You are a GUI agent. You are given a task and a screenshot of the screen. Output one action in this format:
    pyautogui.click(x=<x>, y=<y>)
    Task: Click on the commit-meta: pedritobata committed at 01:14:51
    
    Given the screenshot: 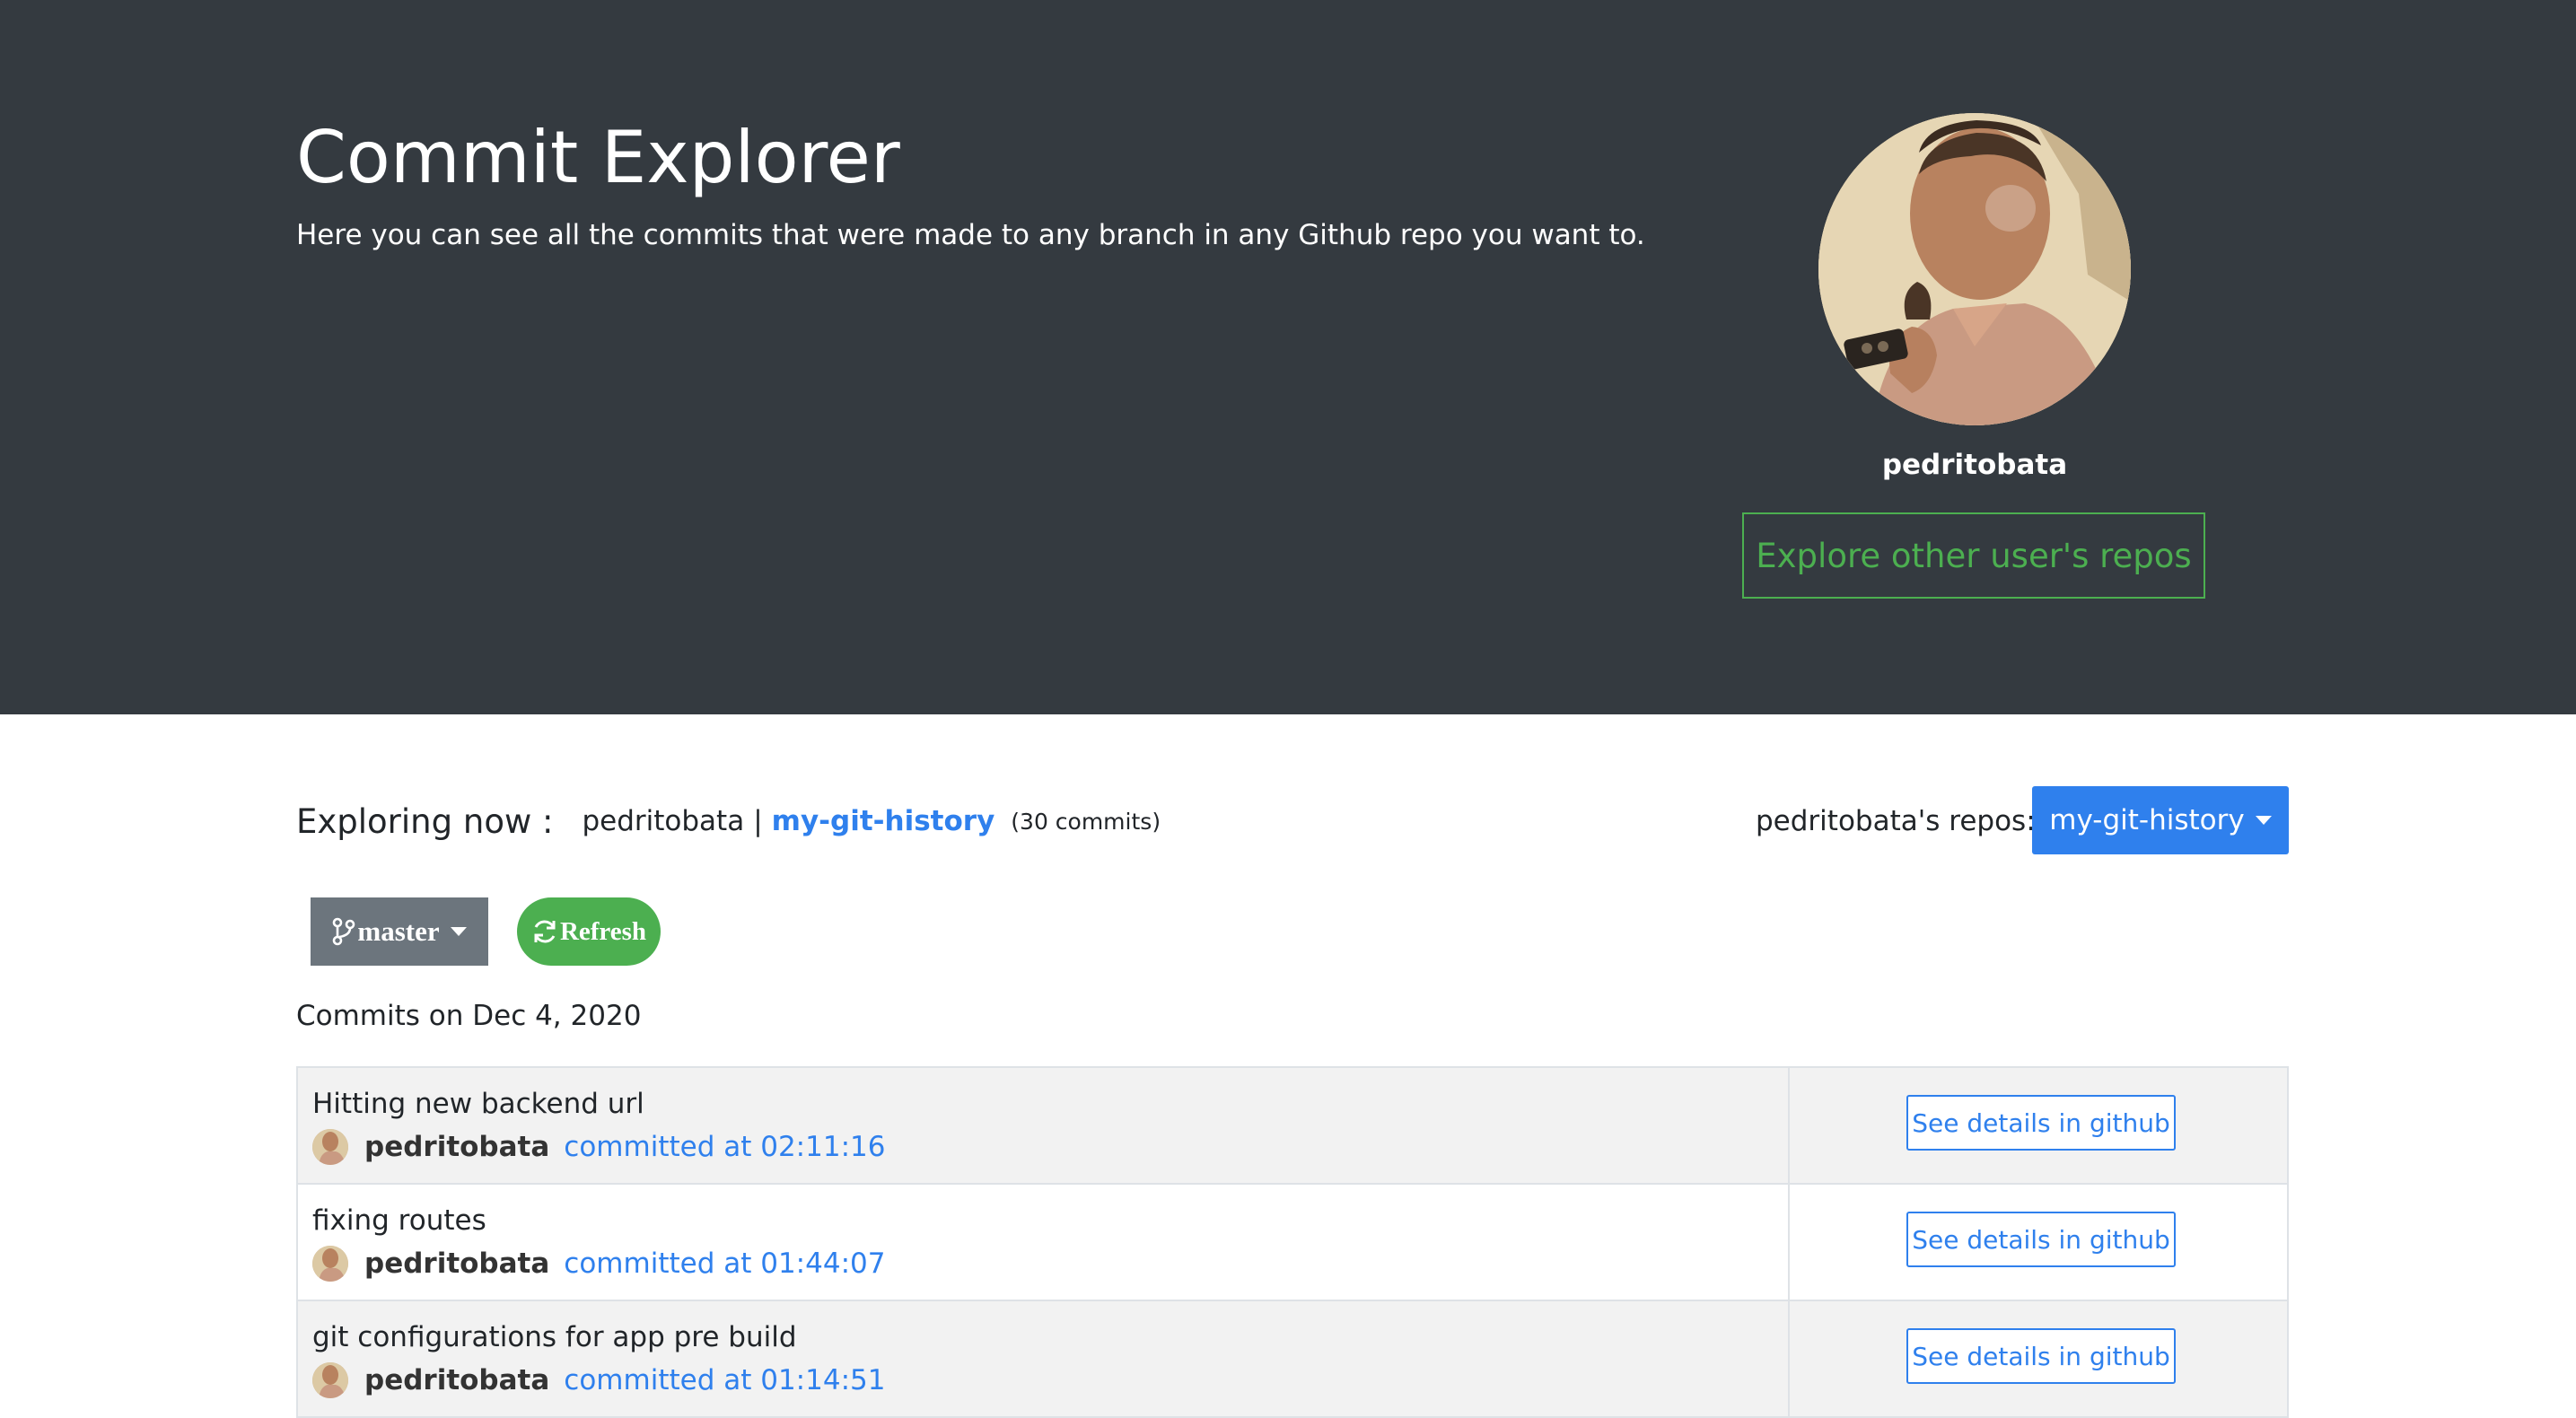 What is the action you would take?
    pyautogui.click(x=598, y=1381)
    